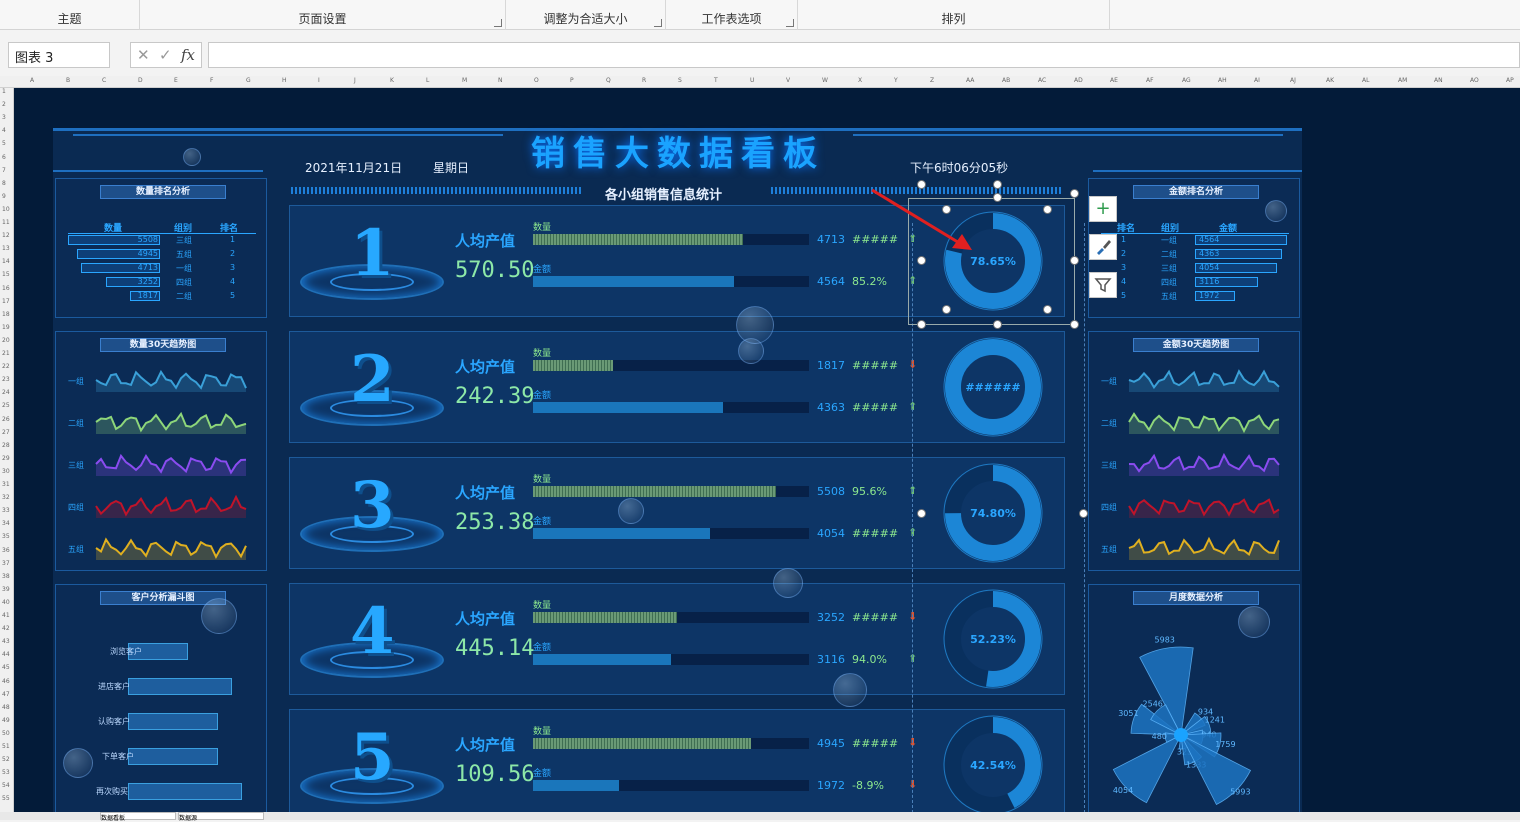 This screenshot has width=1520, height=822. What do you see at coordinates (1103, 247) in the screenshot?
I see `chart-styles-button` at bounding box center [1103, 247].